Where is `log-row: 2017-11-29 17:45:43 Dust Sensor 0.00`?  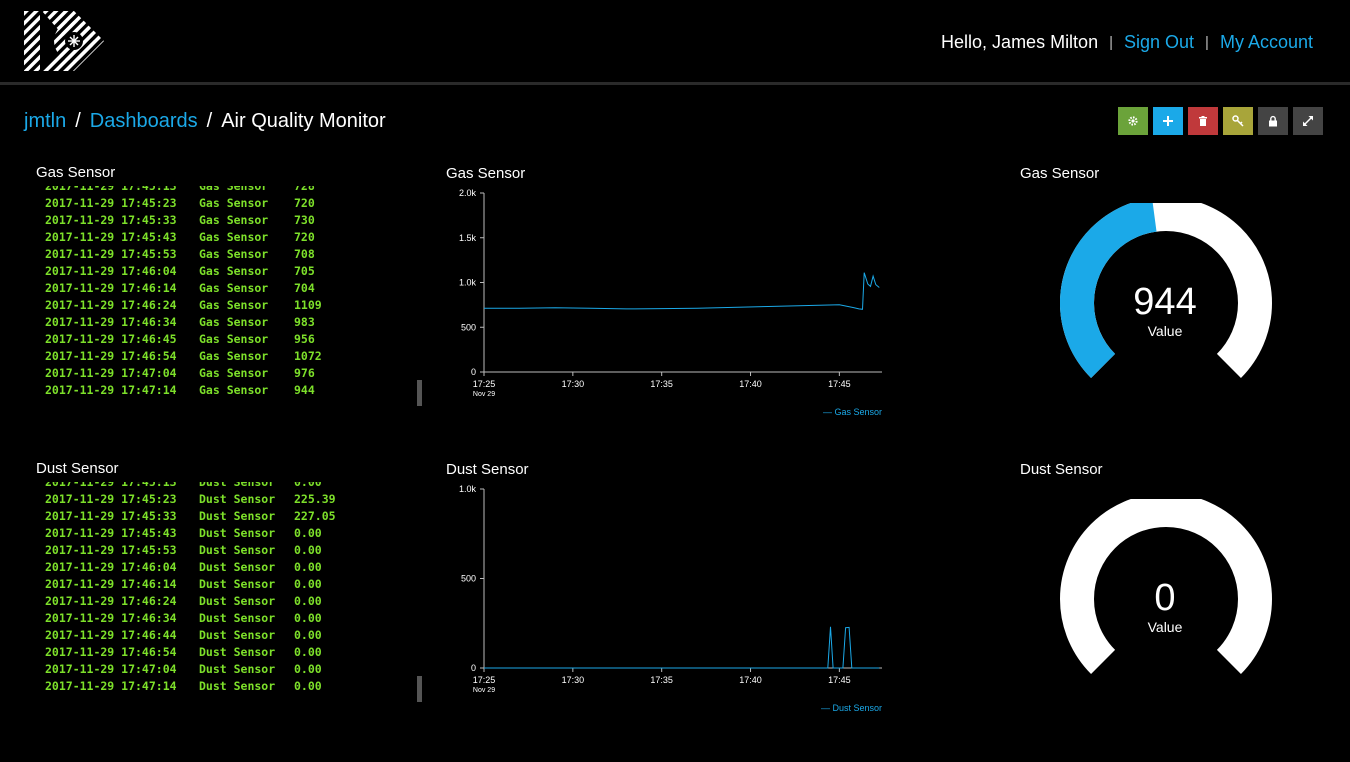
log-row: 2017-11-29 17:45:43 Dust Sensor 0.00 is located at coordinates (230, 533).